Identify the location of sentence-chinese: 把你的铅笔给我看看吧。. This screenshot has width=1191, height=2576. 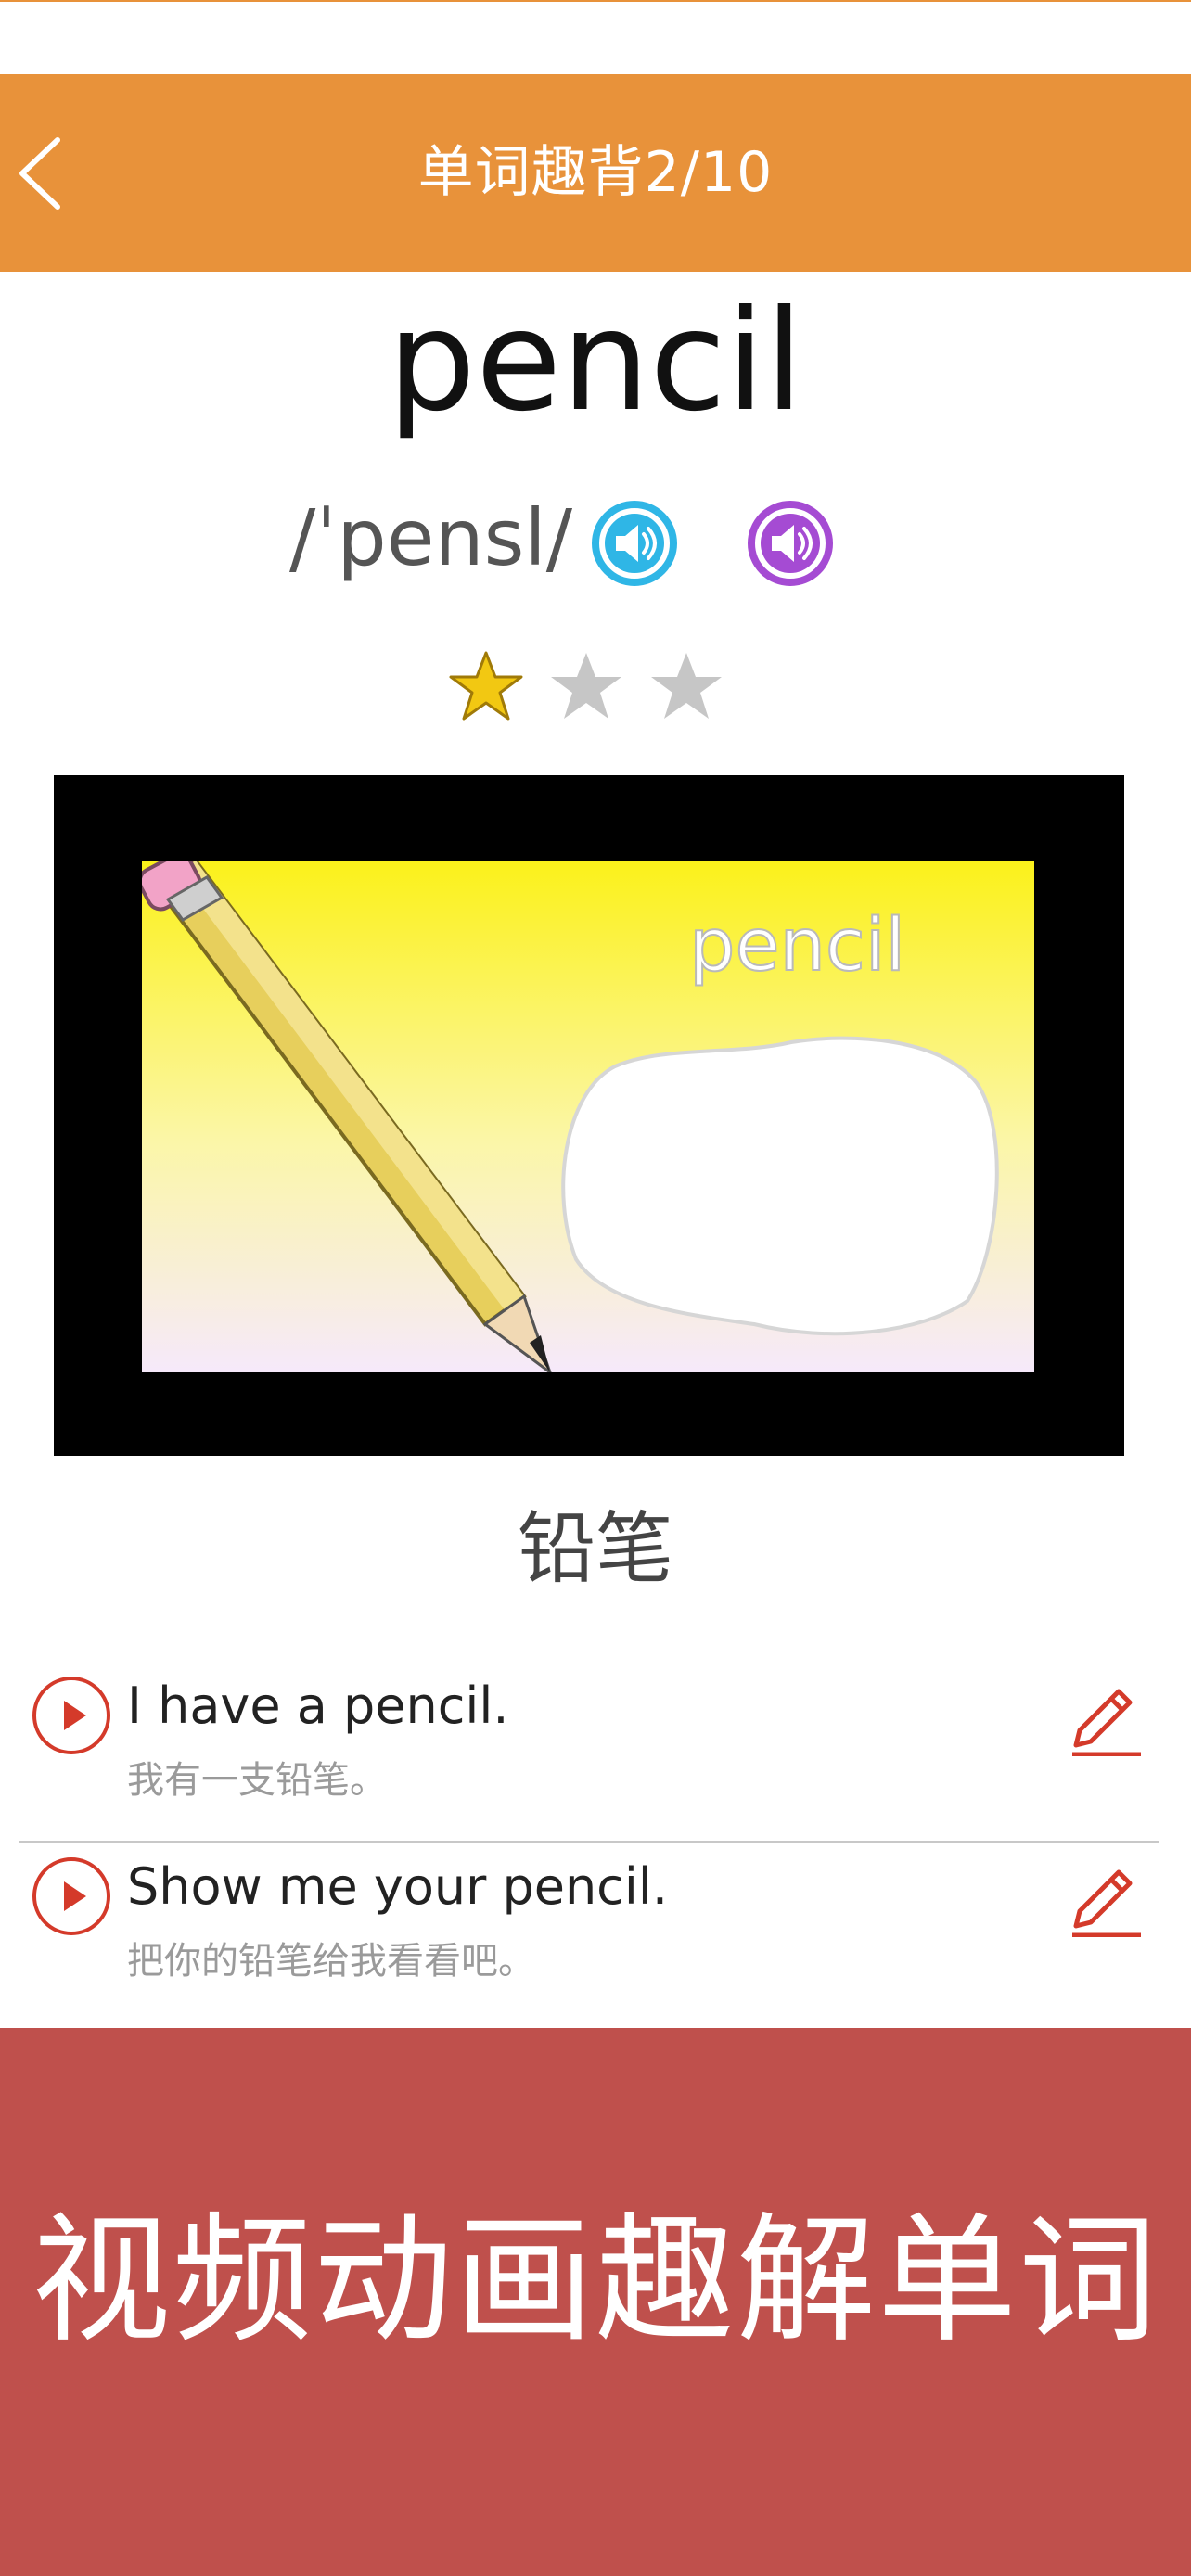
(331, 1962).